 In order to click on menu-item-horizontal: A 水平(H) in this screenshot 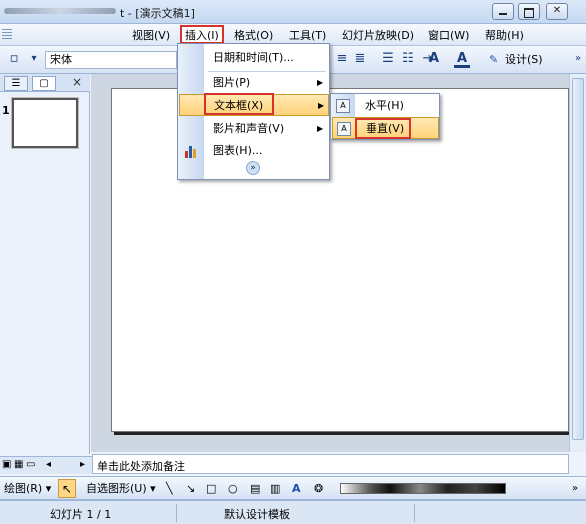, I will do `click(385, 106)`.